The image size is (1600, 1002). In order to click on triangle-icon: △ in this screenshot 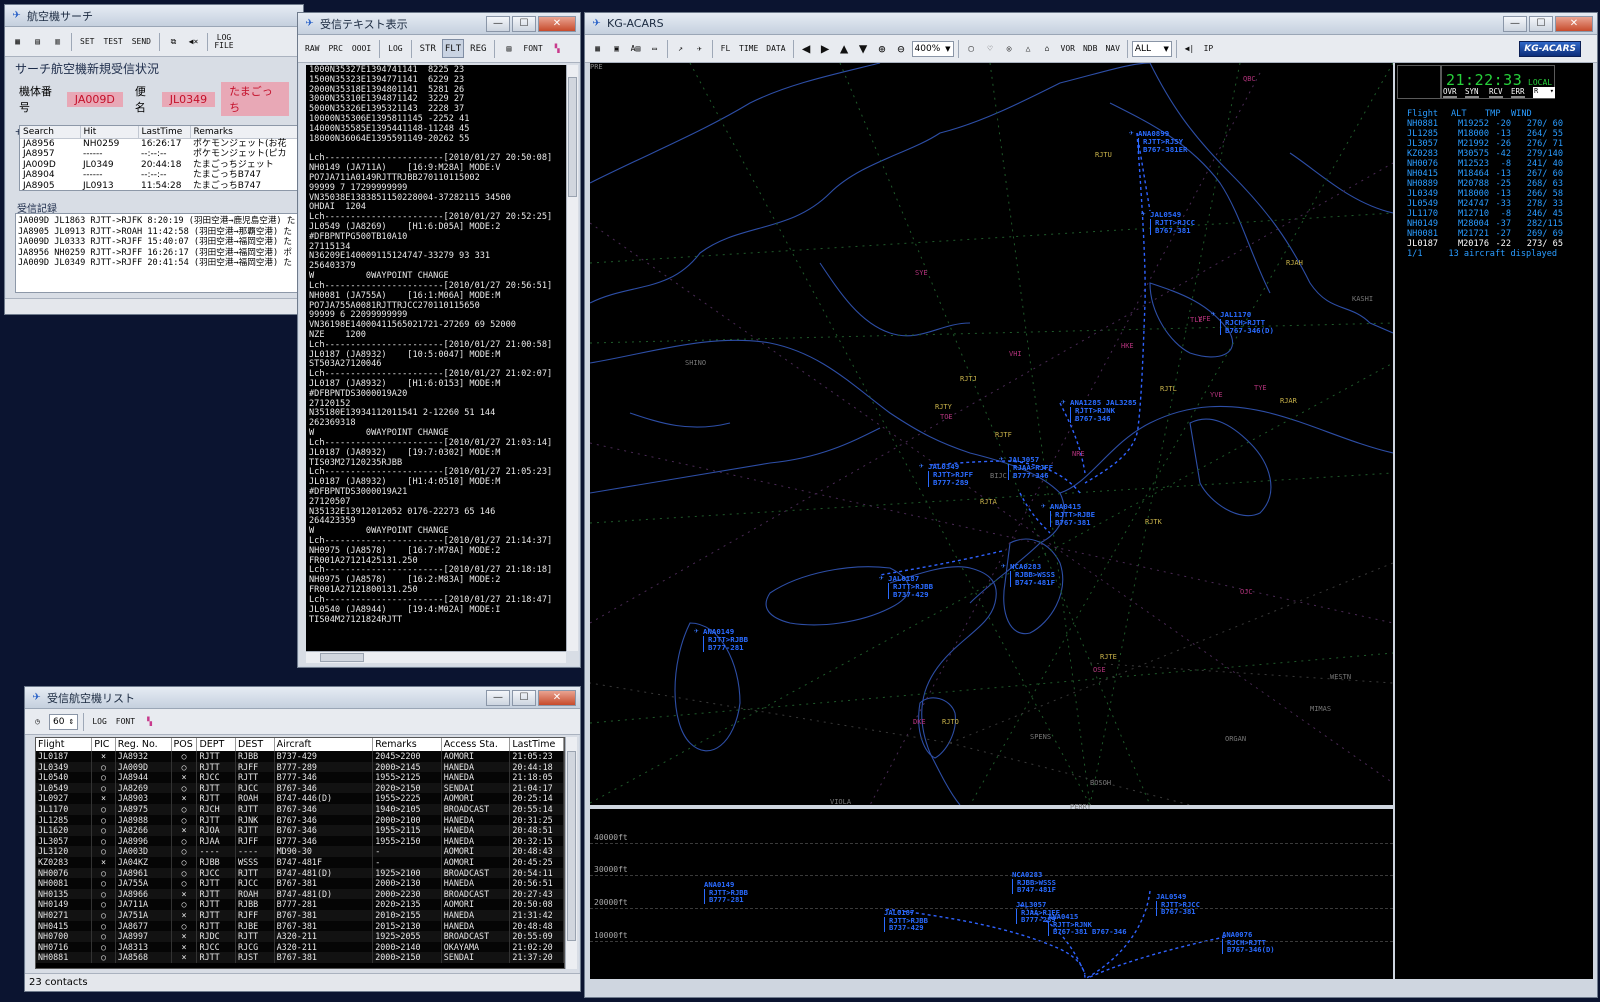, I will do `click(1028, 48)`.